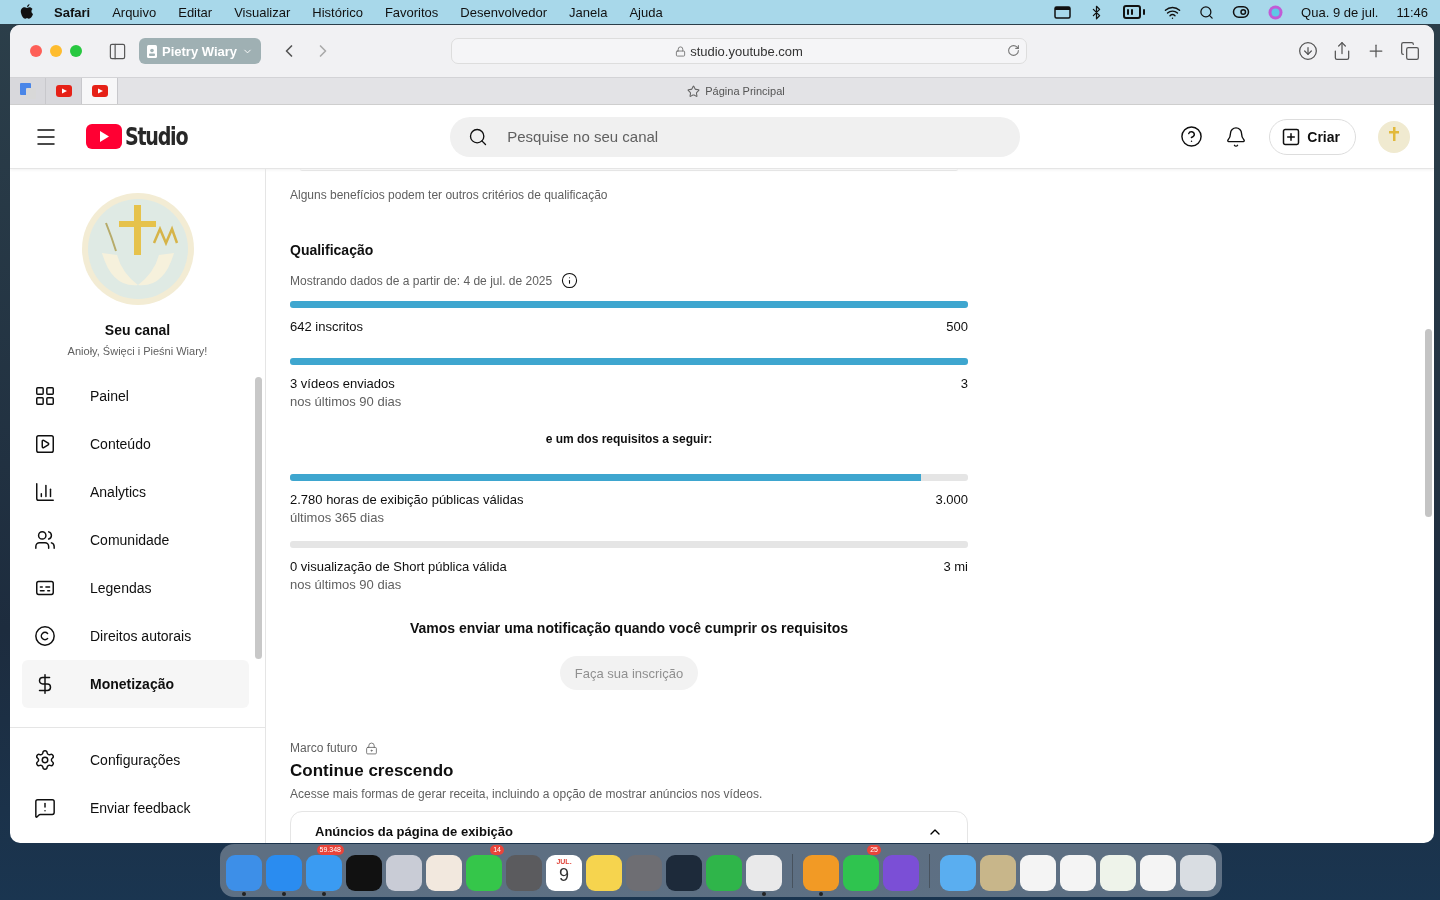  What do you see at coordinates (45, 808) in the screenshot?
I see `feedback-icon` at bounding box center [45, 808].